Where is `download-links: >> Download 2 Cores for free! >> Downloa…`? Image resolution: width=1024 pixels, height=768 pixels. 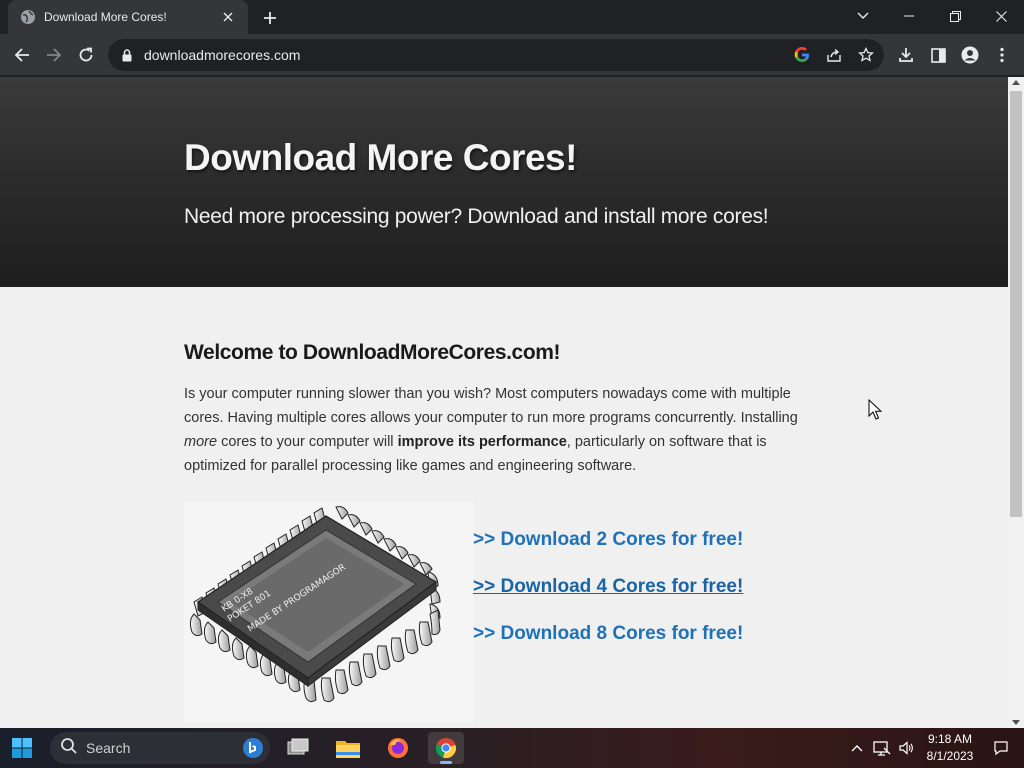
download-links: >> Download 2 Cores for free! >> Downloa… is located at coordinates (608, 599).